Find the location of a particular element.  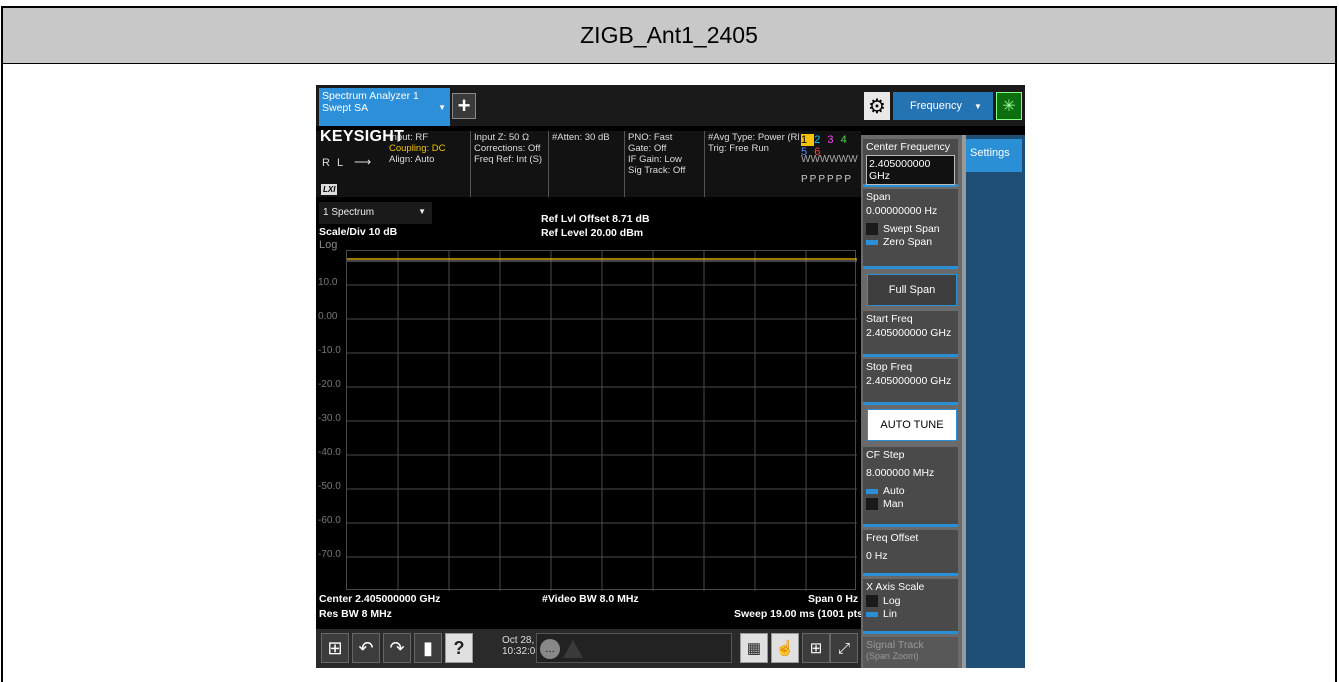

cf-step-key: CF Step 8.000000 MHz Auto Man is located at coordinates (910, 487).